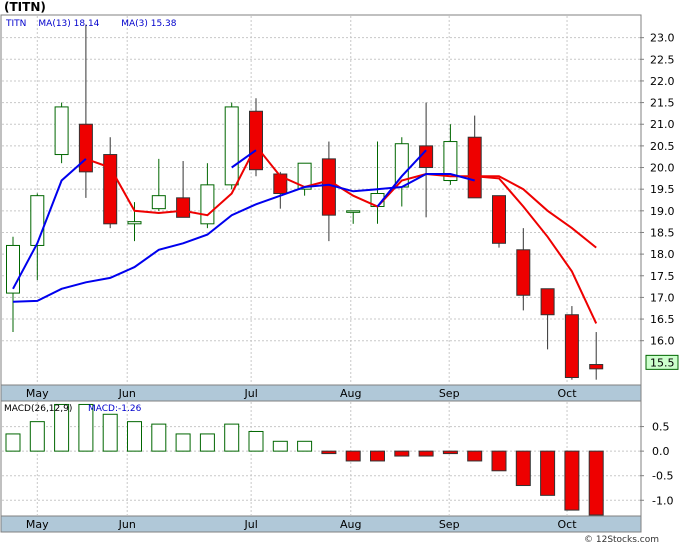 The width and height of the screenshot is (680, 550). What do you see at coordinates (662, 189) in the screenshot?
I see `price-tick-label: 19.5` at bounding box center [662, 189].